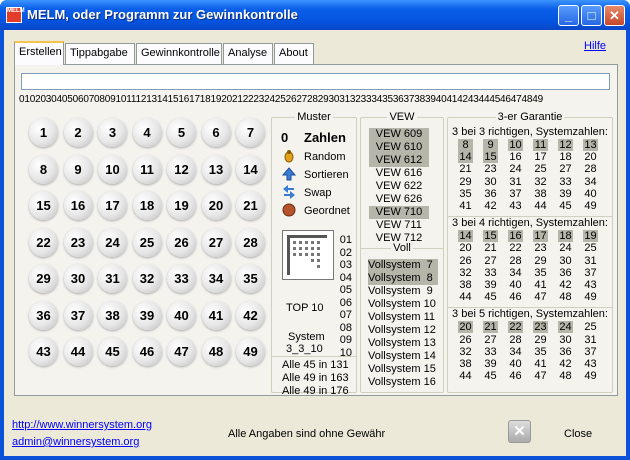 The image size is (630, 460). I want to click on ball-number: 42, so click(250, 315).